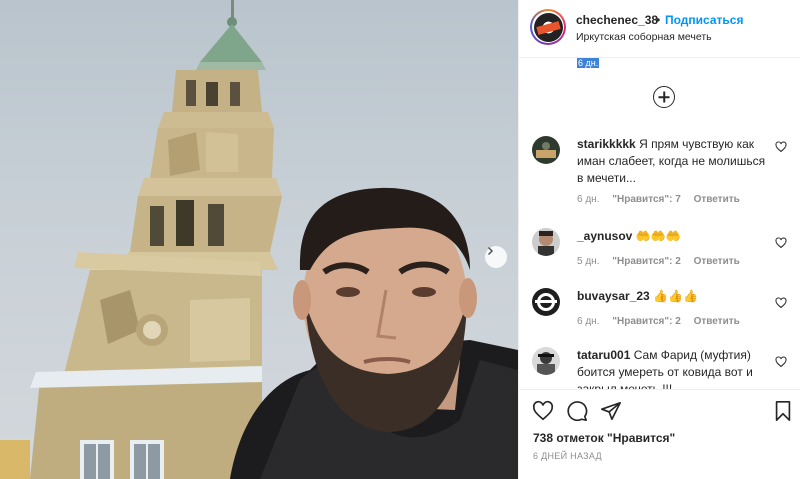 The height and width of the screenshot is (479, 800). I want to click on comment-username: starikkkkk, so click(606, 144).